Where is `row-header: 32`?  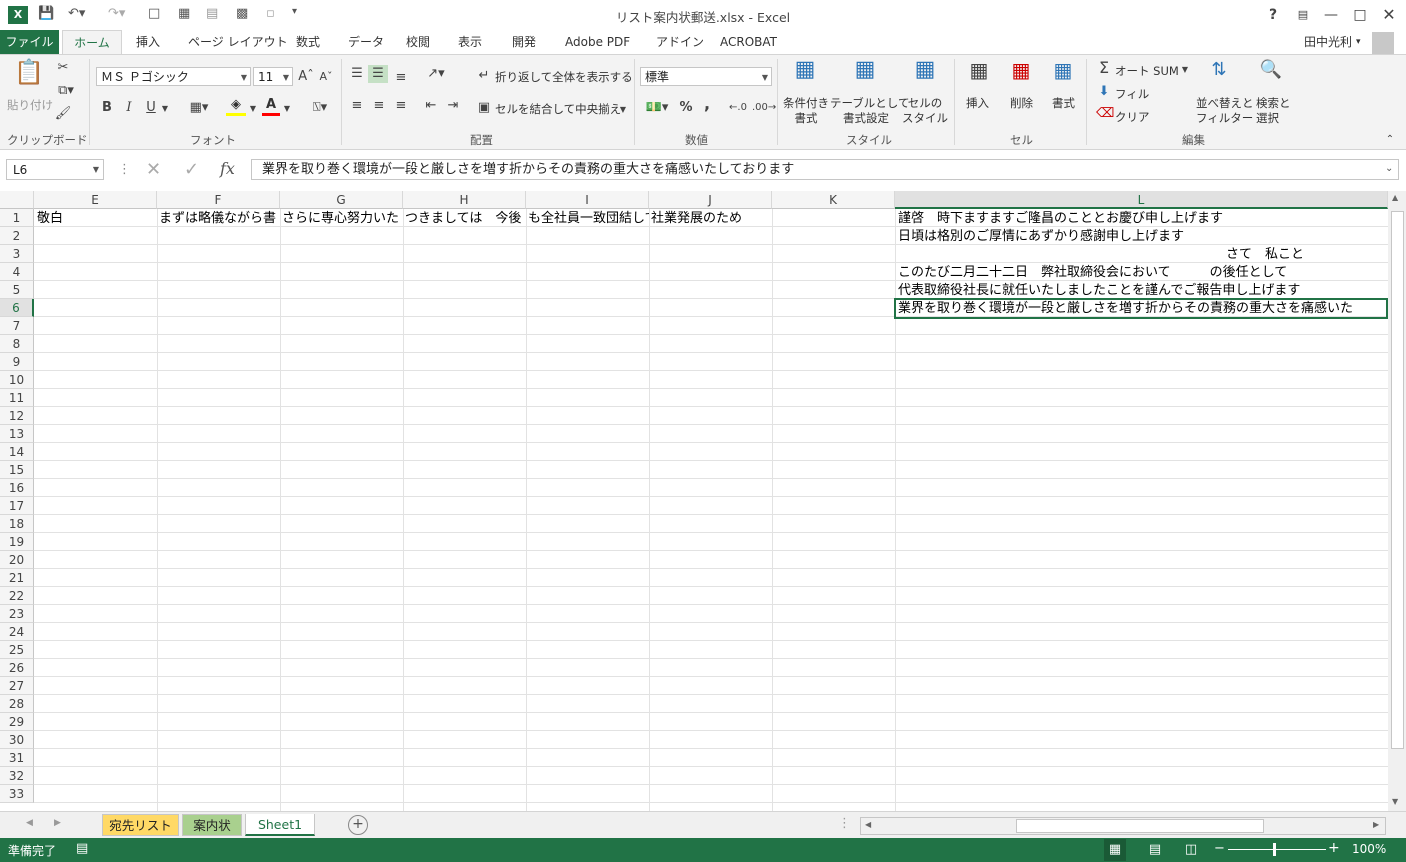 row-header: 32 is located at coordinates (17, 776).